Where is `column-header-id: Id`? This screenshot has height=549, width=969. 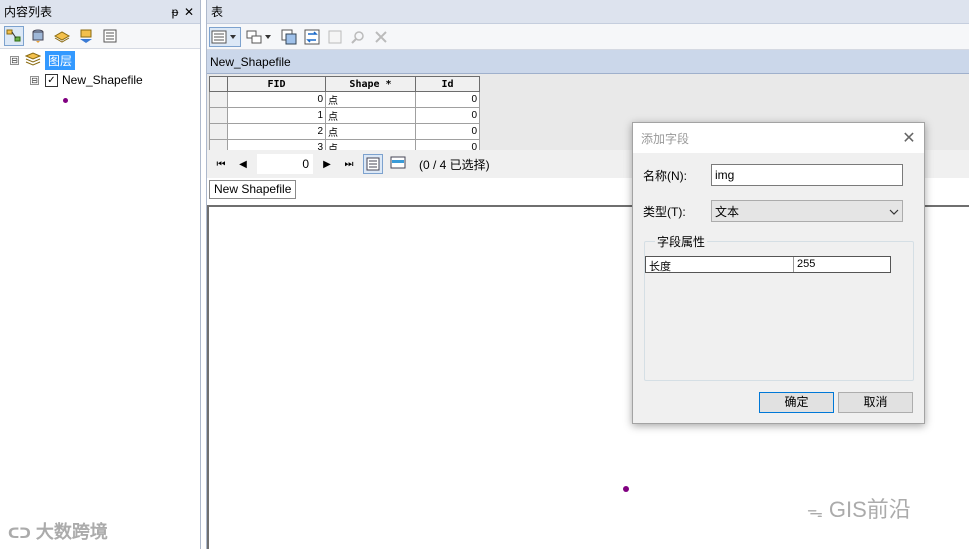
column-header-id: Id is located at coordinates (447, 84).